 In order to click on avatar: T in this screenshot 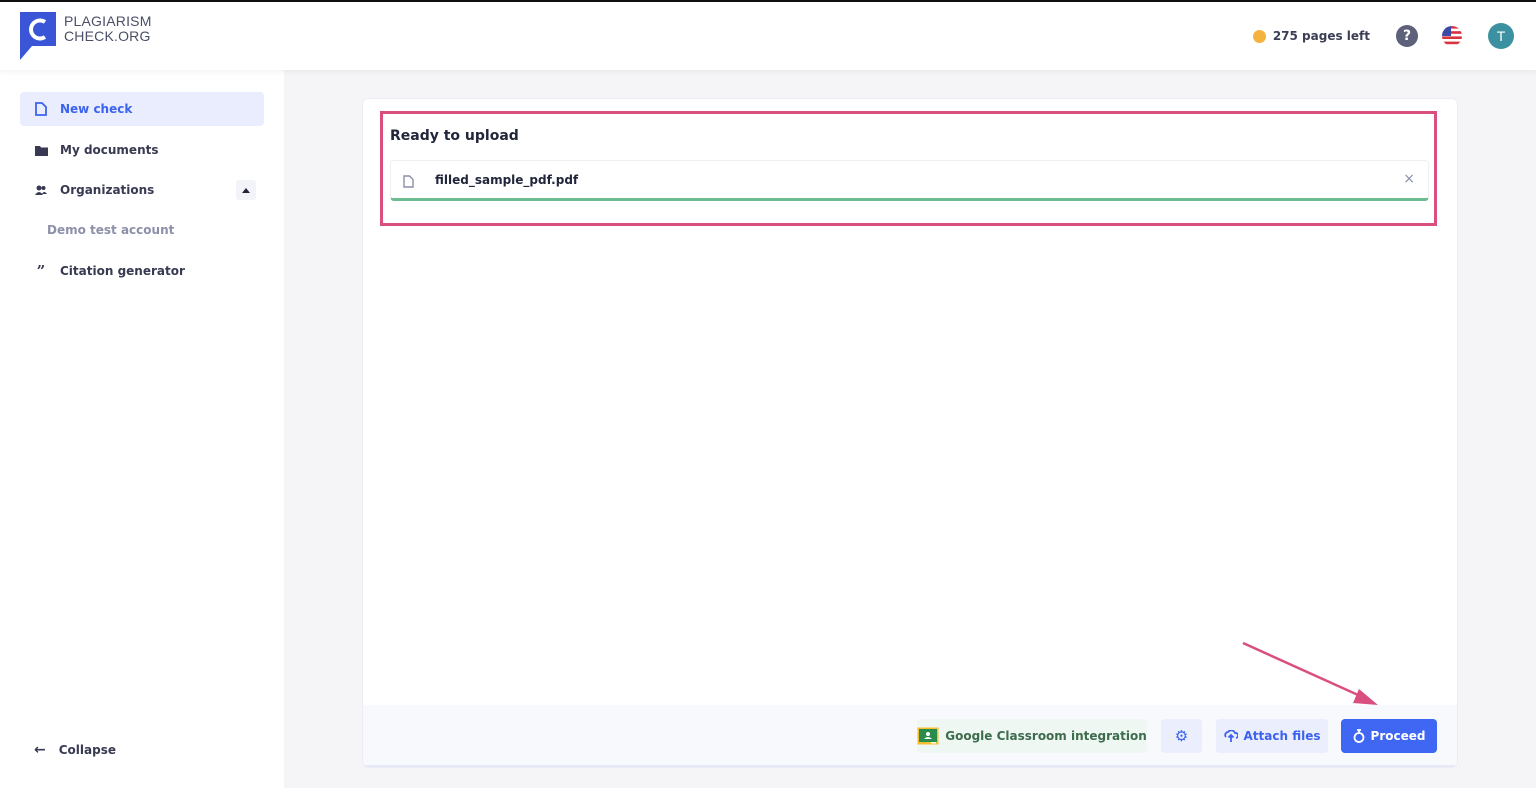, I will do `click(1501, 36)`.